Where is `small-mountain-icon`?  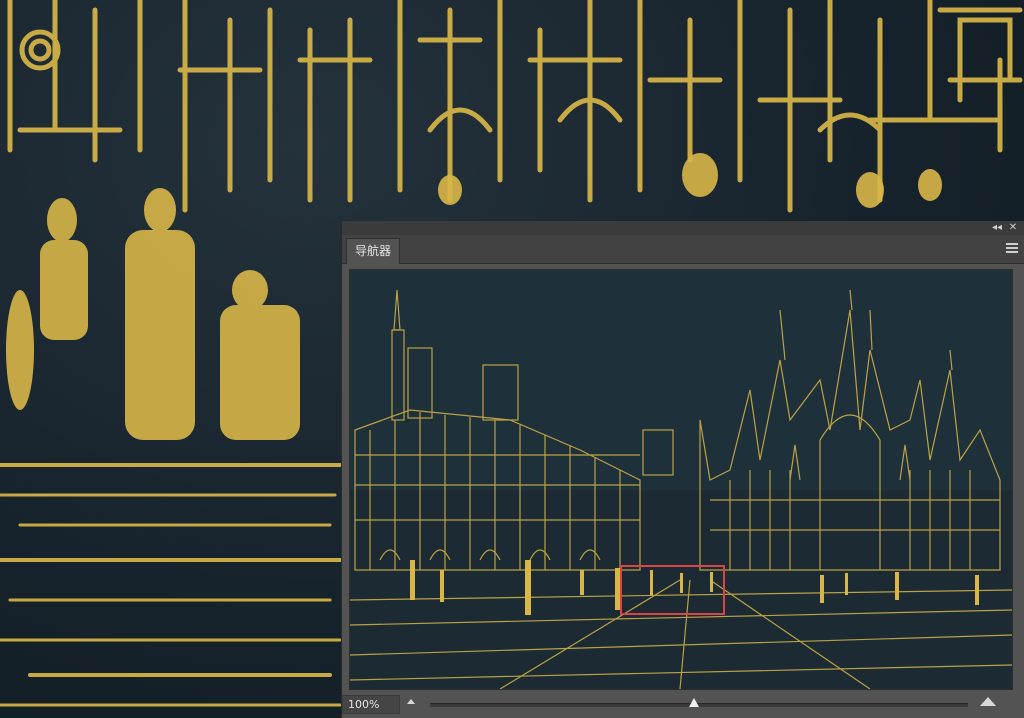
small-mountain-icon is located at coordinates (411, 701).